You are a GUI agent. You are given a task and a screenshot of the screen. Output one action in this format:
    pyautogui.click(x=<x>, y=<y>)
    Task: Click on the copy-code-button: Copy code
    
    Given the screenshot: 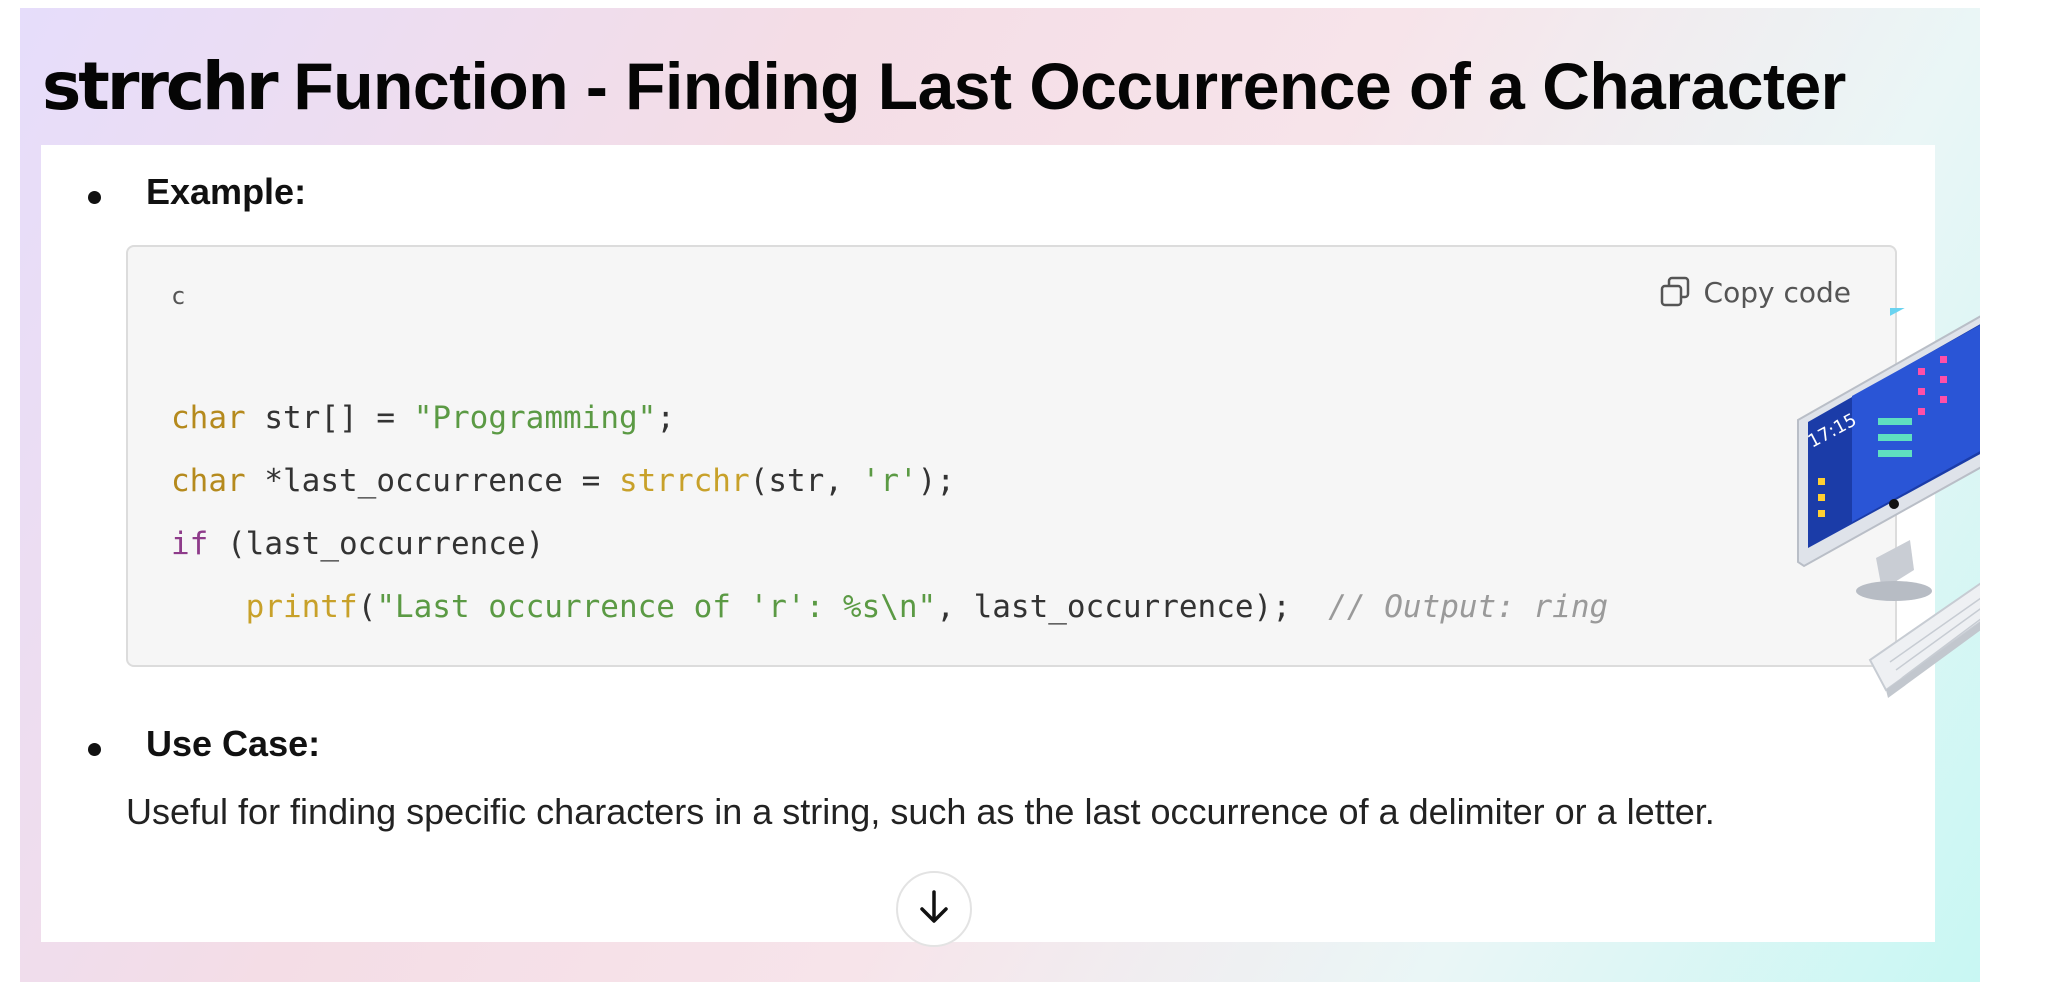 What is the action you would take?
    pyautogui.click(x=1754, y=292)
    